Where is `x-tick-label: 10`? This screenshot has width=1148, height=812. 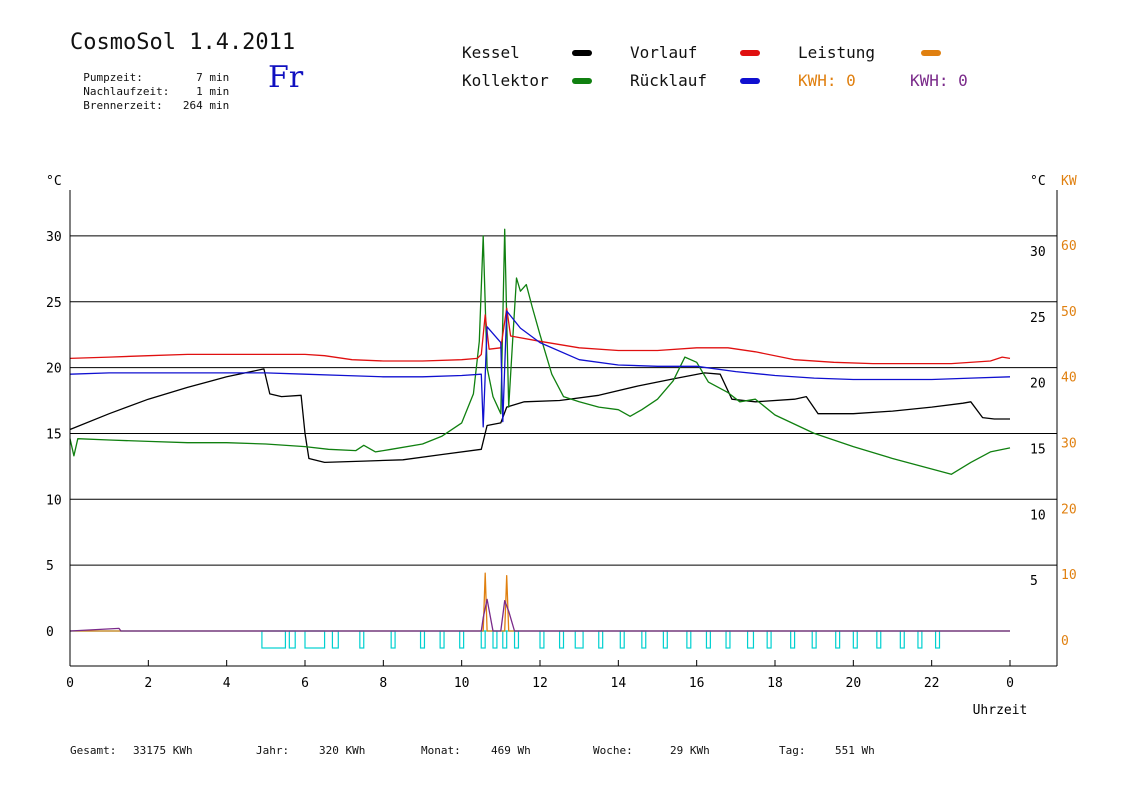
x-tick-label: 10 is located at coordinates (462, 683).